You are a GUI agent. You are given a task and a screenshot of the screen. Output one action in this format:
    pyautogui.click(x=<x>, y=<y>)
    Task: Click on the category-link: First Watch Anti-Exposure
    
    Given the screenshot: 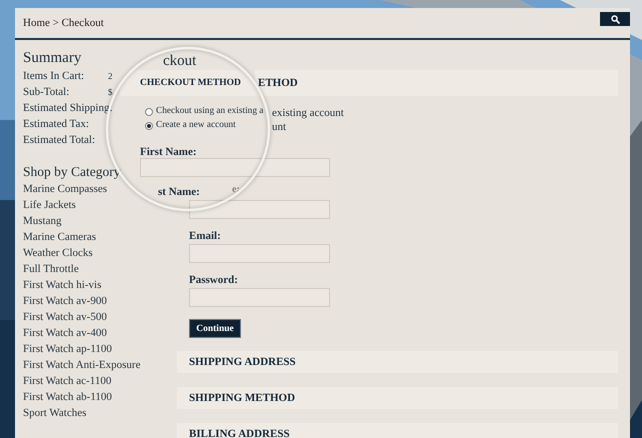 What is the action you would take?
    pyautogui.click(x=81, y=365)
    